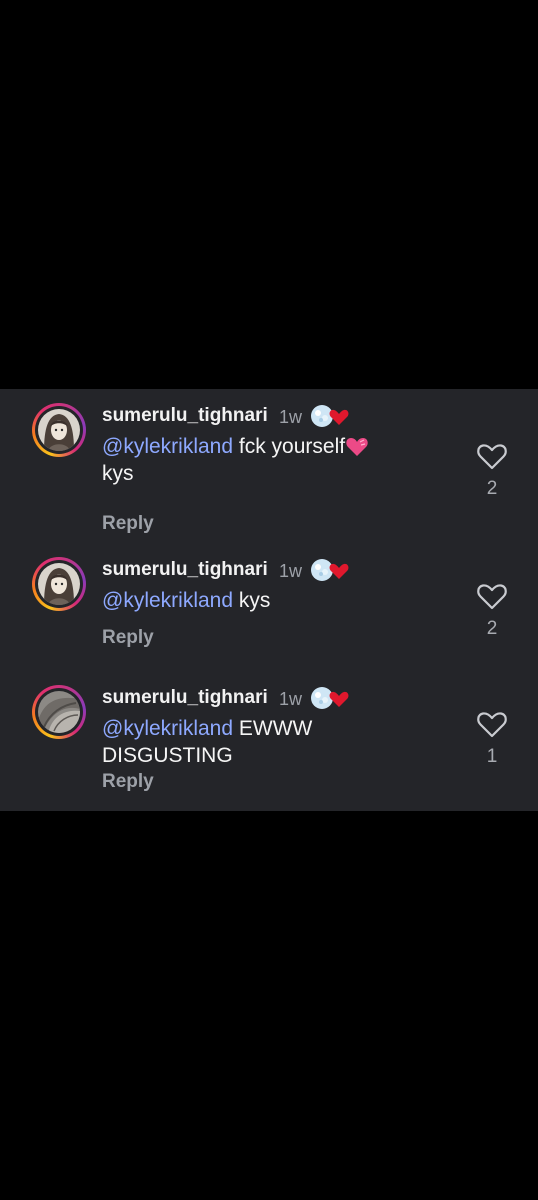 Image resolution: width=538 pixels, height=1200 pixels. I want to click on comment-text: @kylekrikland fck yourself kys, so click(272, 460).